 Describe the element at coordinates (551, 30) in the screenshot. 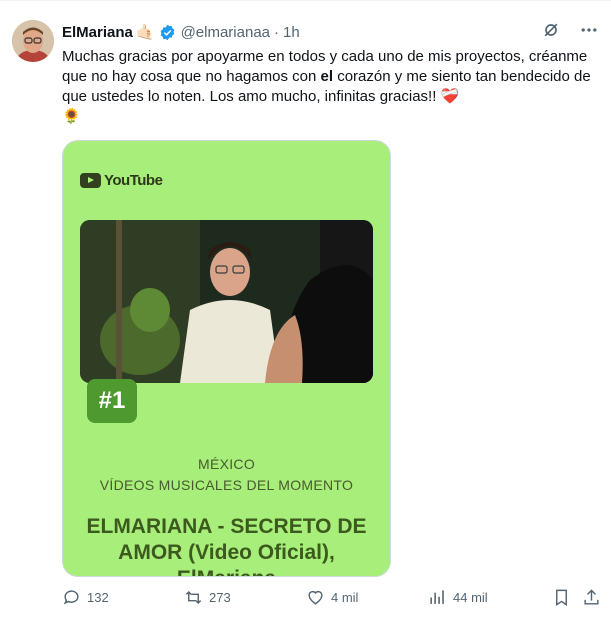

I see `grok-icon` at that location.